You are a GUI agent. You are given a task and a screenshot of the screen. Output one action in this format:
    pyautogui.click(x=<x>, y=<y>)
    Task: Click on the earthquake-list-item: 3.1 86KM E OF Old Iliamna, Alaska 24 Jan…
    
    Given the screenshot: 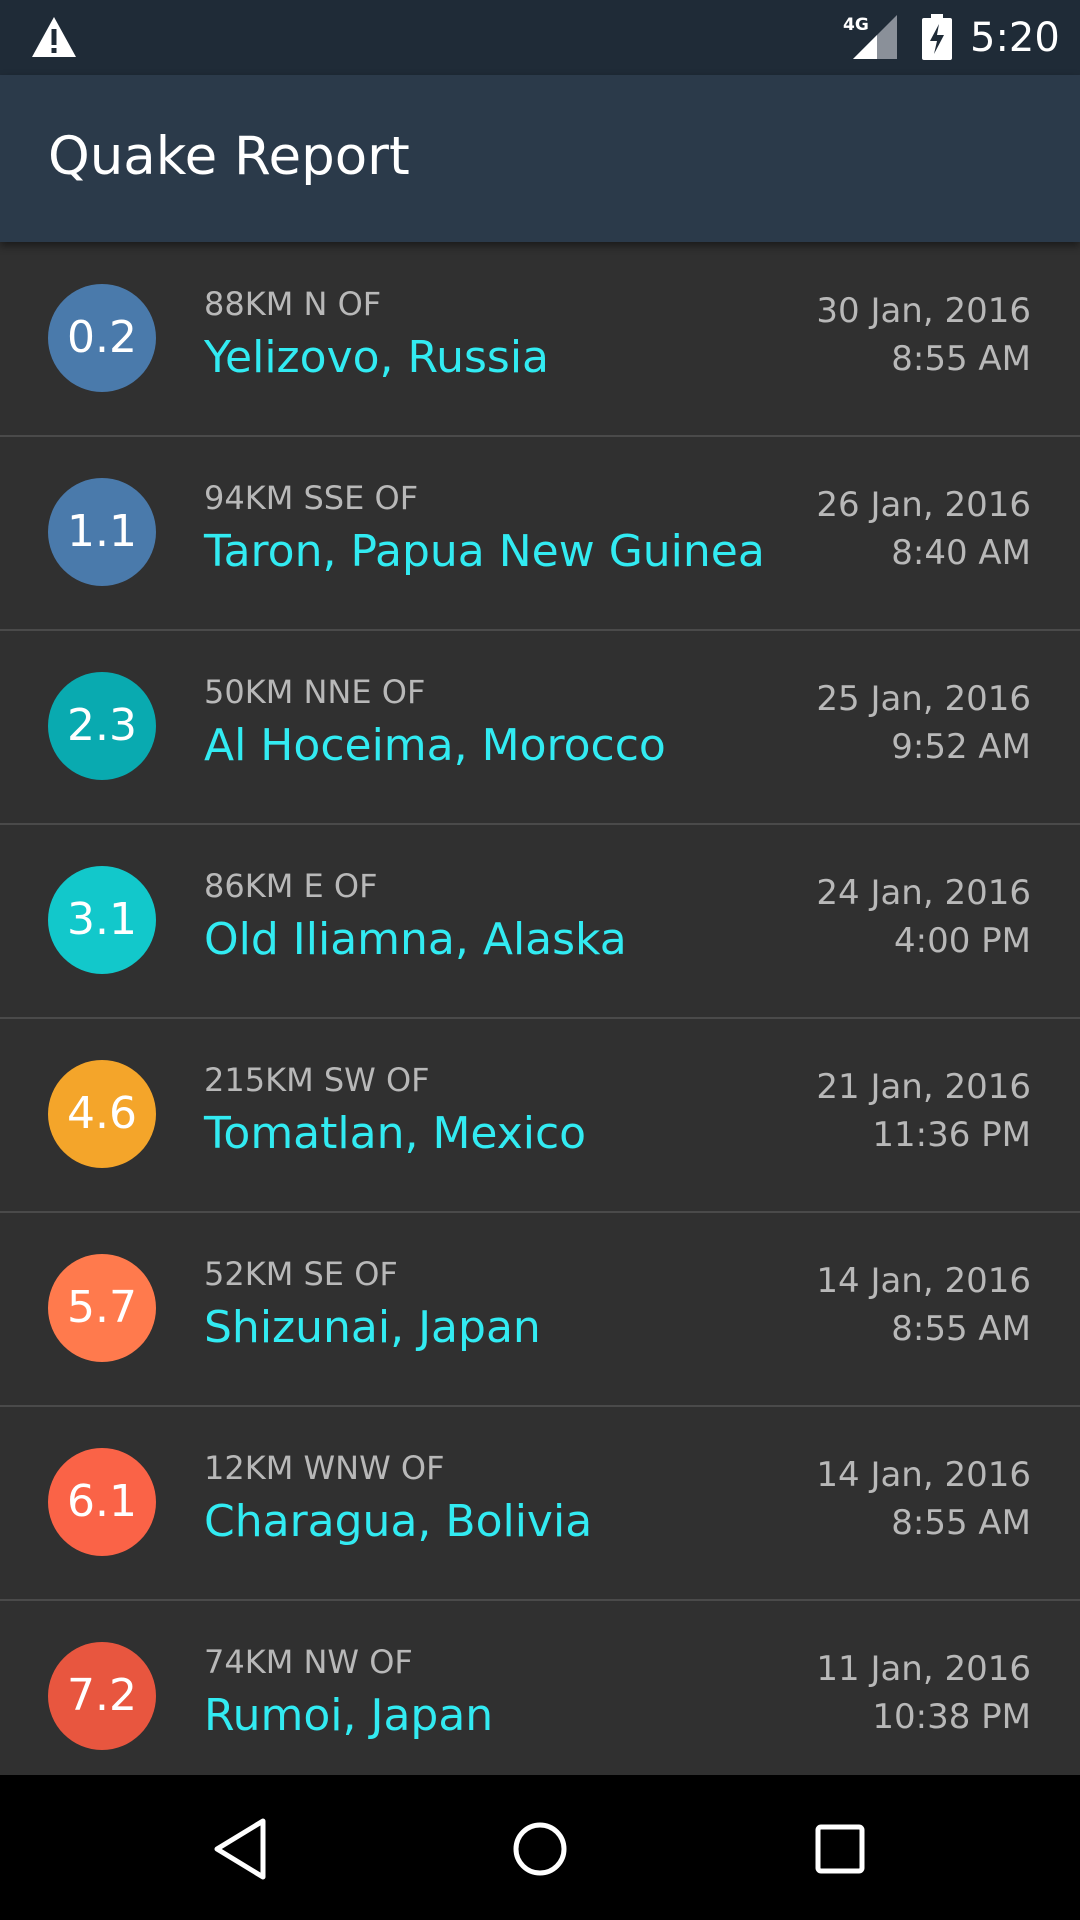 What is the action you would take?
    pyautogui.click(x=540, y=921)
    